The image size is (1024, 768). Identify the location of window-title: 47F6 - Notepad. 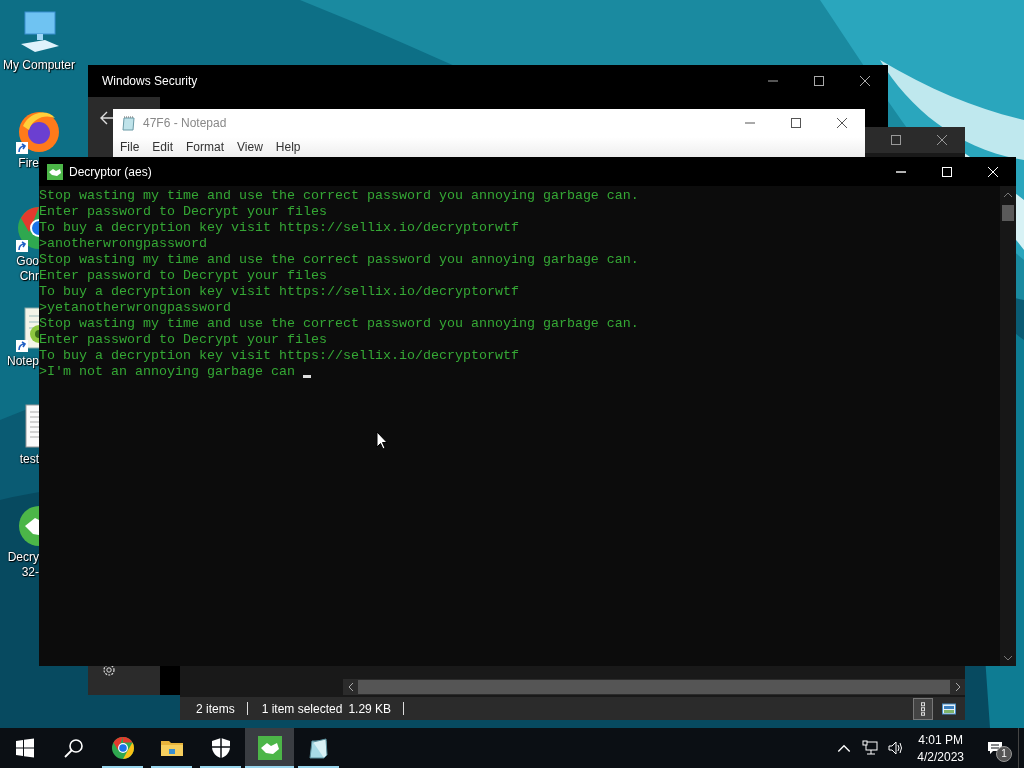
(184, 123).